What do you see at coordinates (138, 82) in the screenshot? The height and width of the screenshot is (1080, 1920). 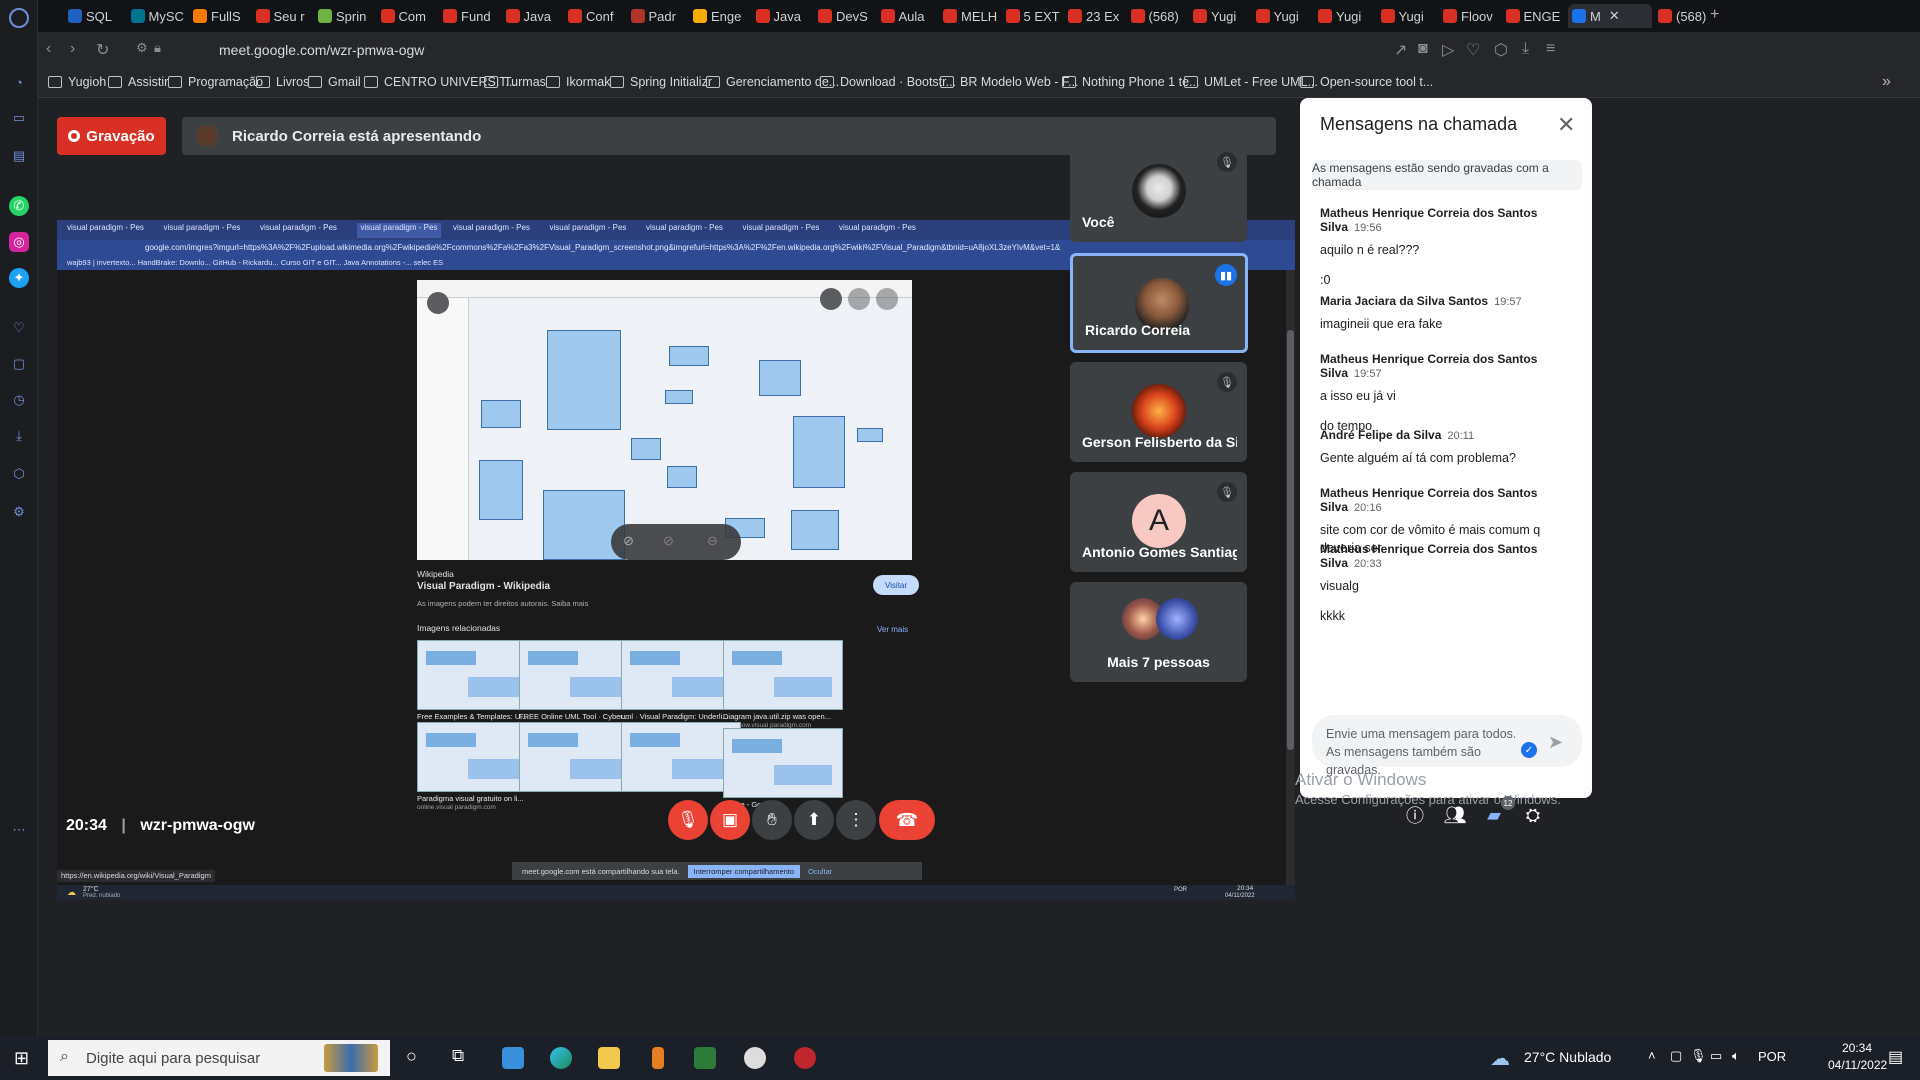 I see `bookmark-item: Assistir` at bounding box center [138, 82].